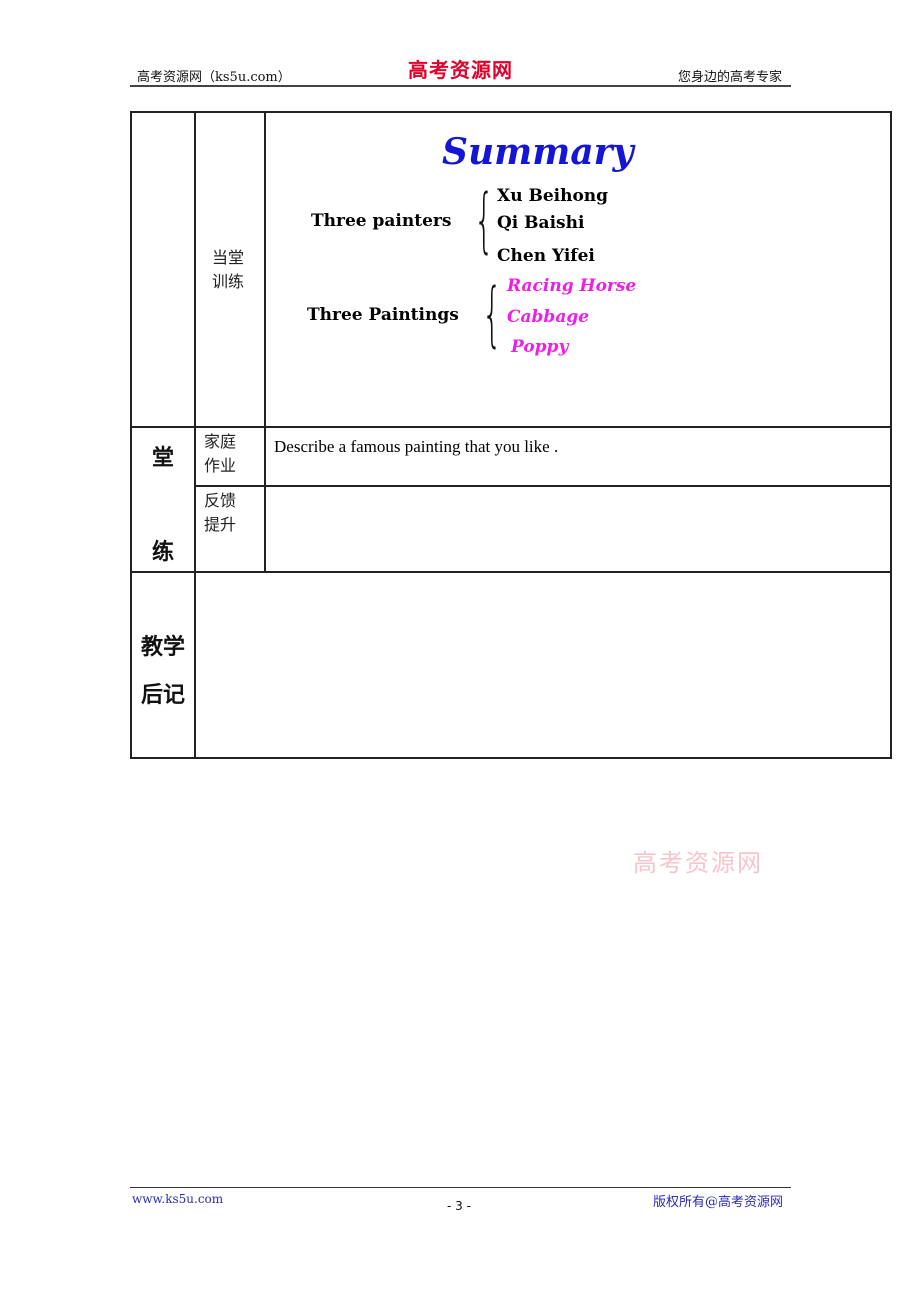 This screenshot has width=920, height=1302. I want to click on feedback-row: 反馈 提升, so click(511, 529).